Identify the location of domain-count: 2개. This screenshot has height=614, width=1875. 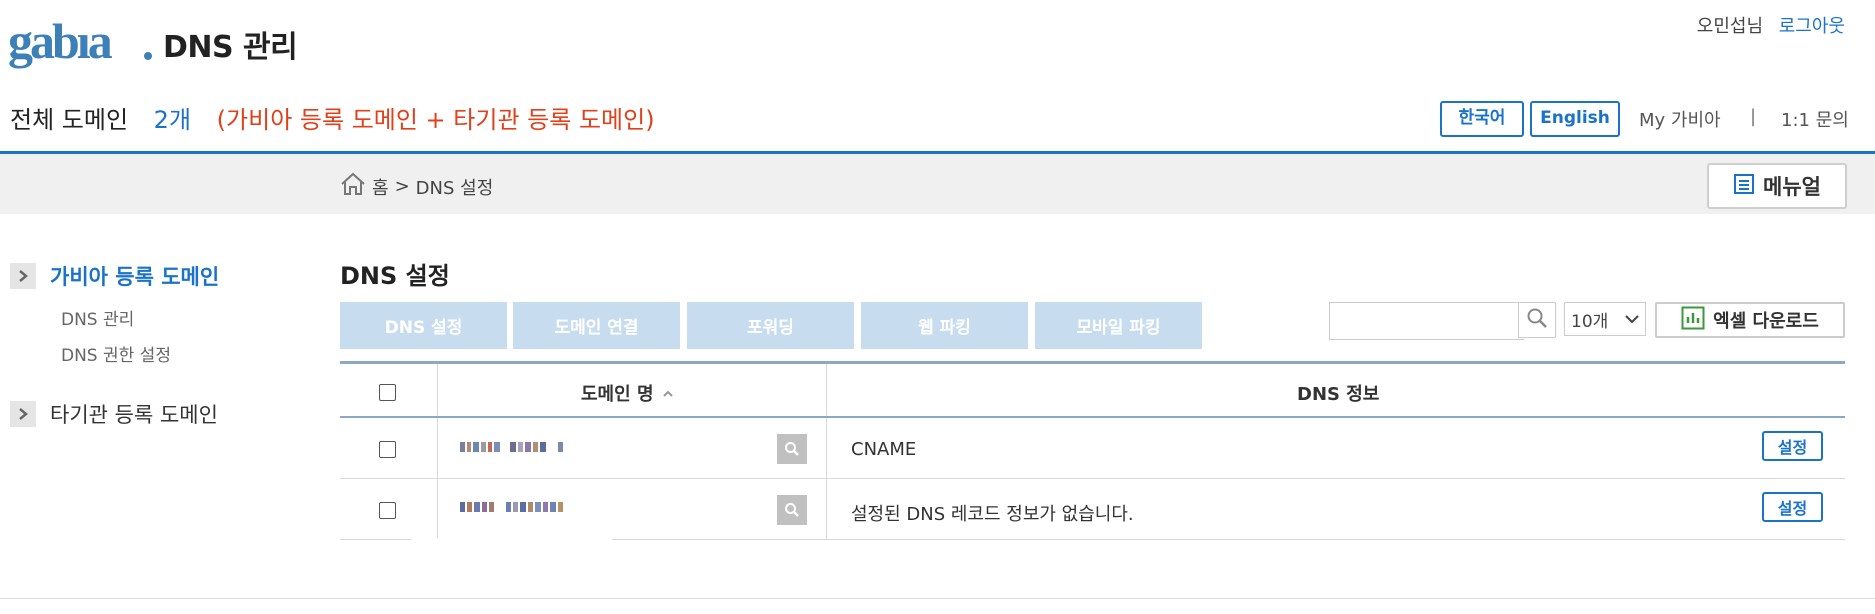
(172, 120).